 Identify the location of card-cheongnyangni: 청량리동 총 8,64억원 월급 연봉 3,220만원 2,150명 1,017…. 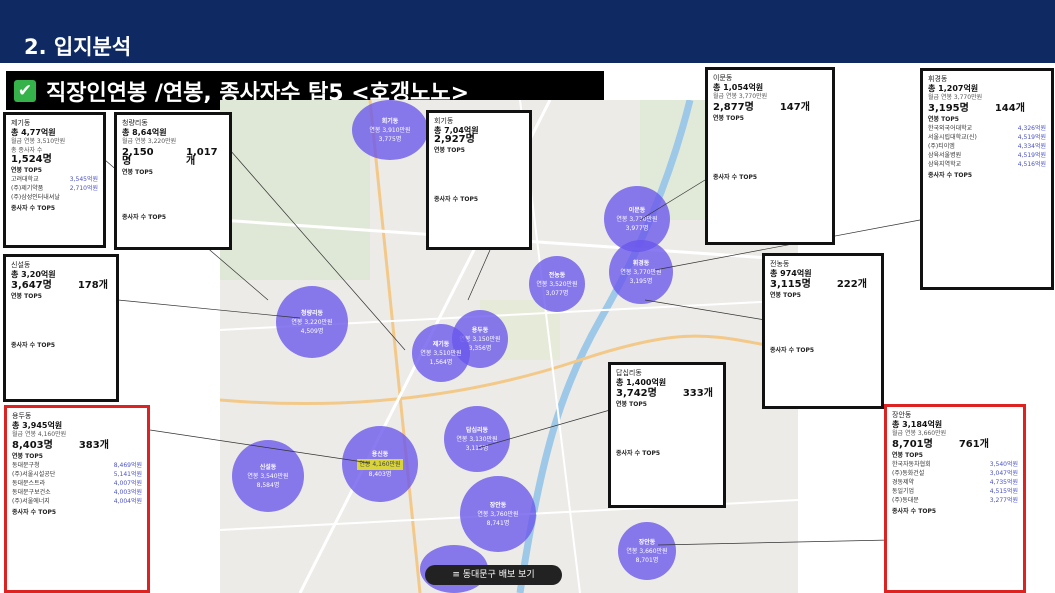
(173, 181).